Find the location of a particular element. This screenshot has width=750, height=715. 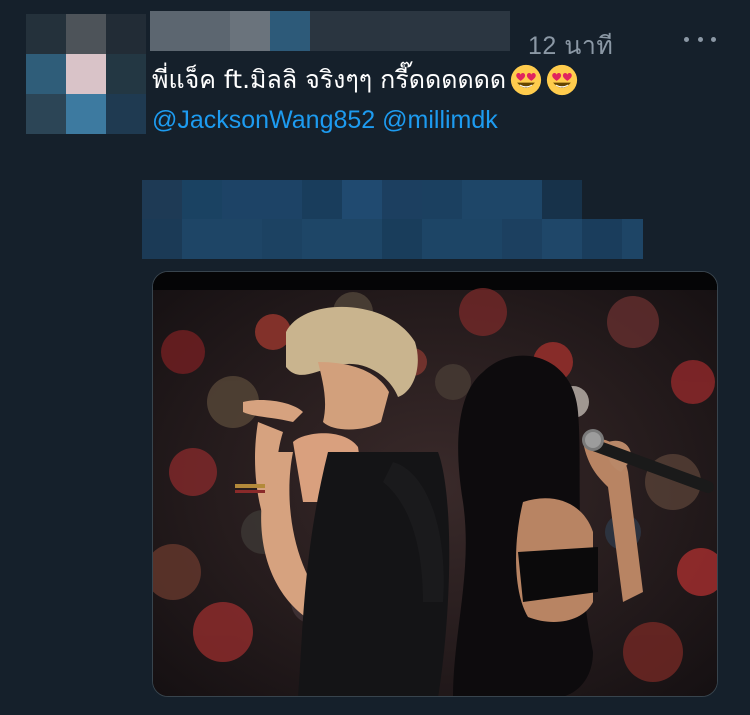

mentions: @JacksonWang852 @millimdk is located at coordinates (325, 120).